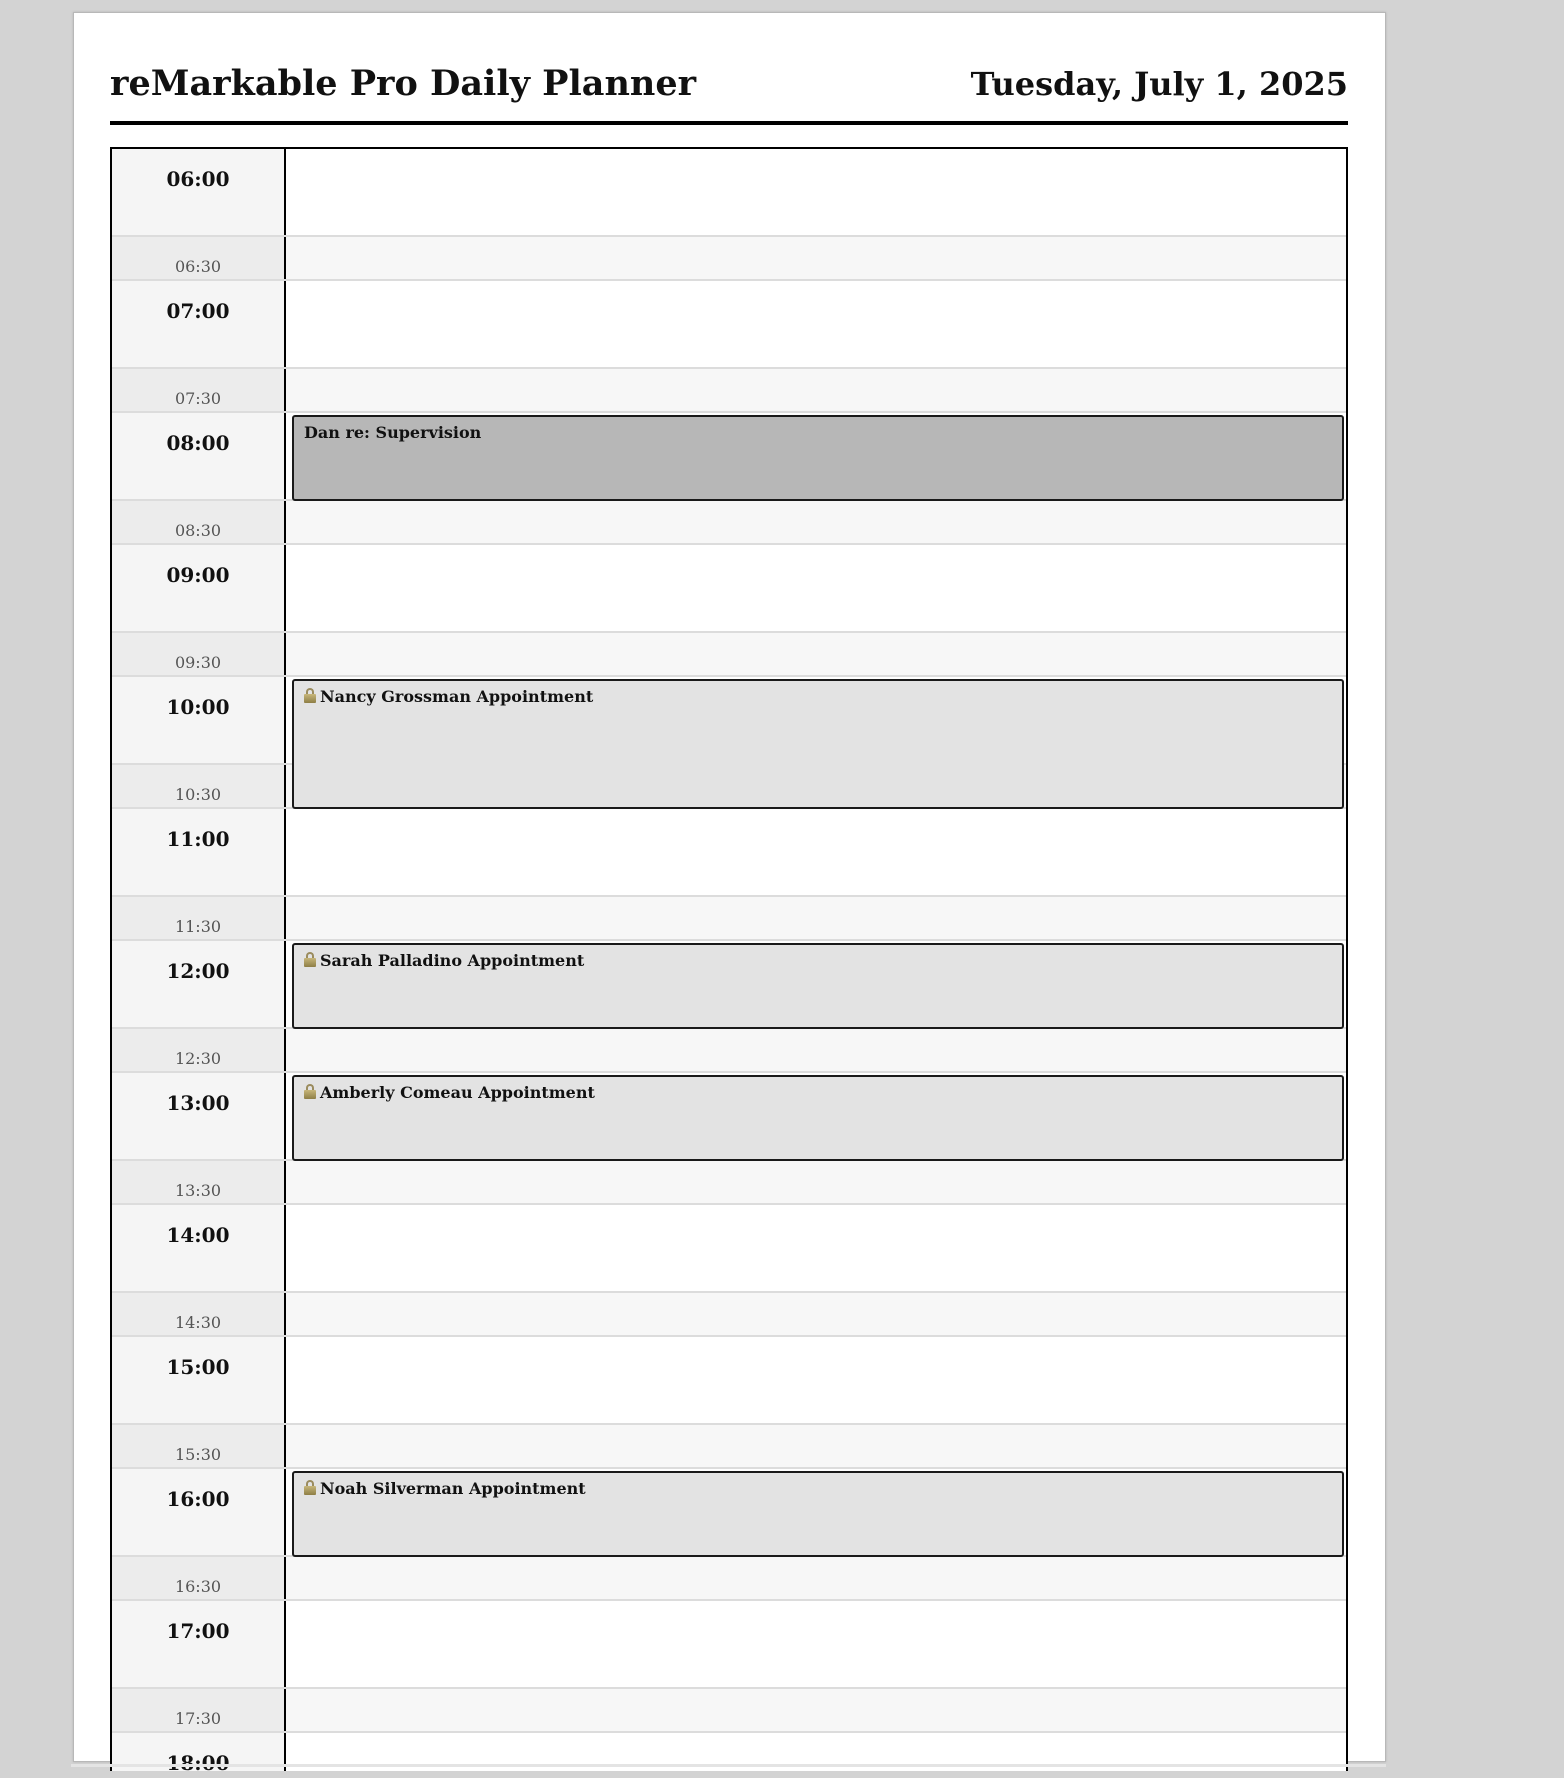  I want to click on time-label: 10:30, so click(199, 786).